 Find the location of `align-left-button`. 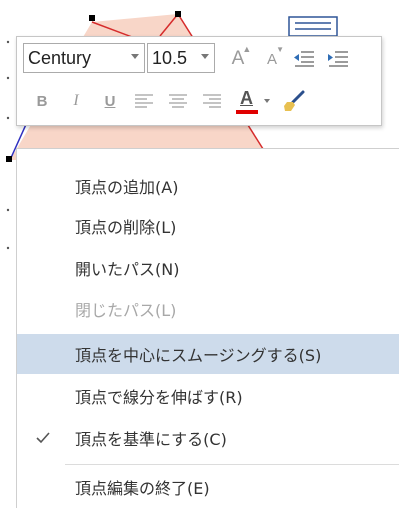

align-left-button is located at coordinates (144, 101).